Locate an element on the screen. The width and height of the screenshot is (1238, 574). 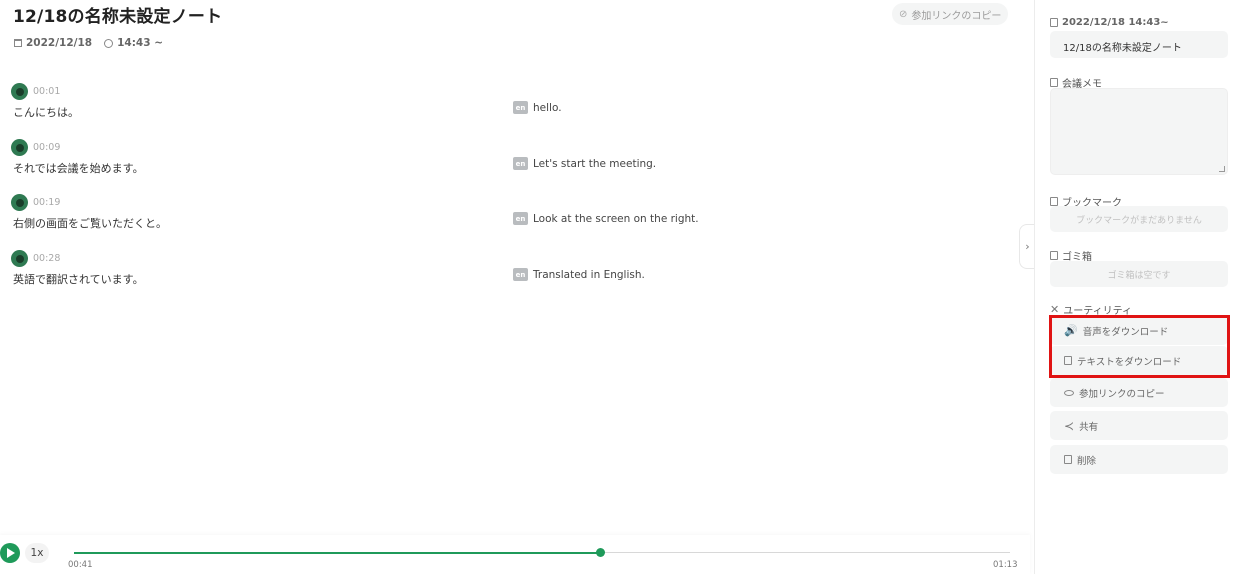
meeting-meta: 2022/12/18 14:43 ~ is located at coordinates (92, 43).